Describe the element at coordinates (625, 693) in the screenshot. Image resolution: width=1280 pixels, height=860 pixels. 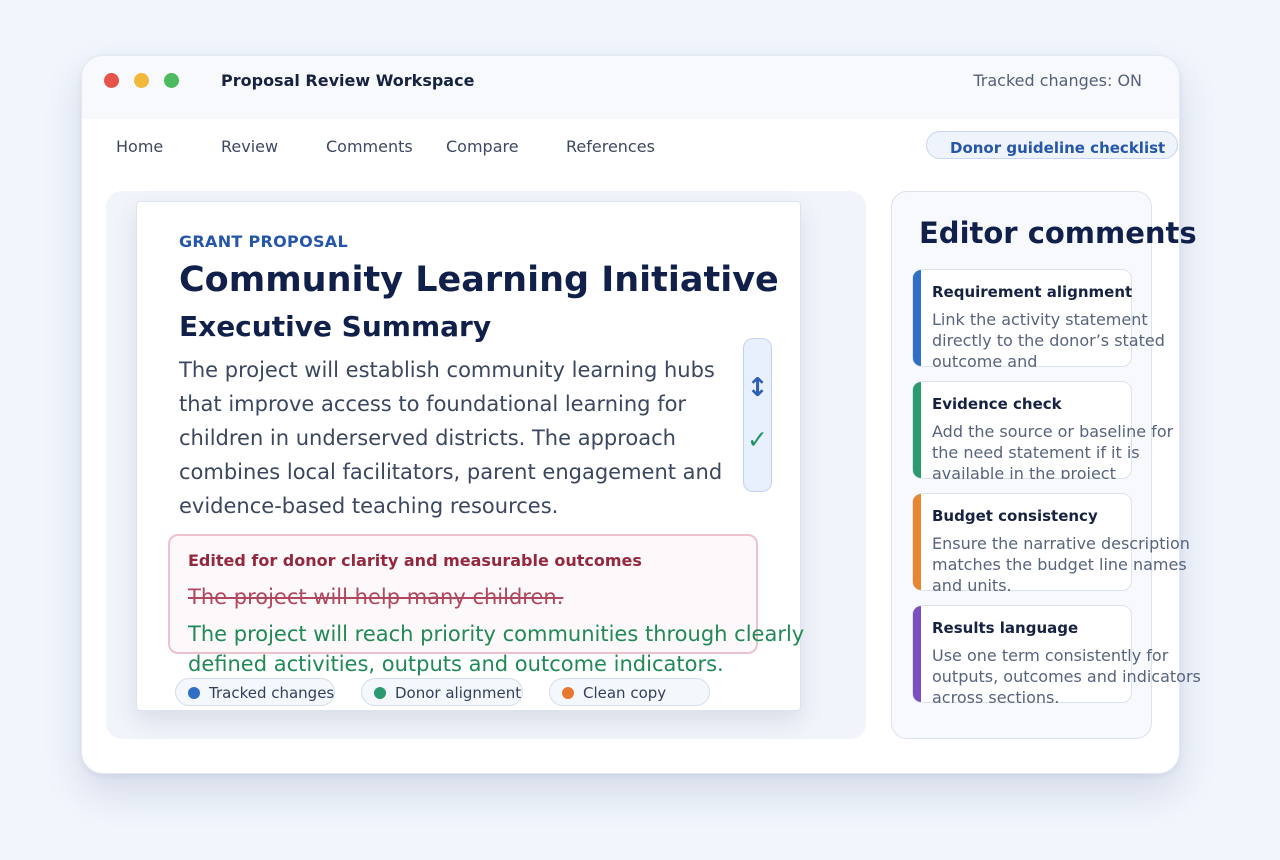
I see `chip-label: Clean copy` at that location.